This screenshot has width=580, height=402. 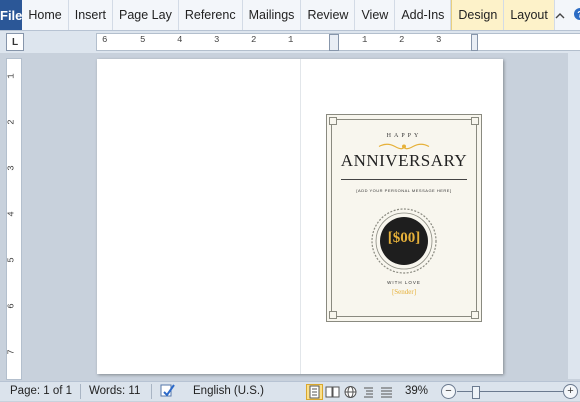 What do you see at coordinates (404, 179) in the screenshot?
I see `card-rule` at bounding box center [404, 179].